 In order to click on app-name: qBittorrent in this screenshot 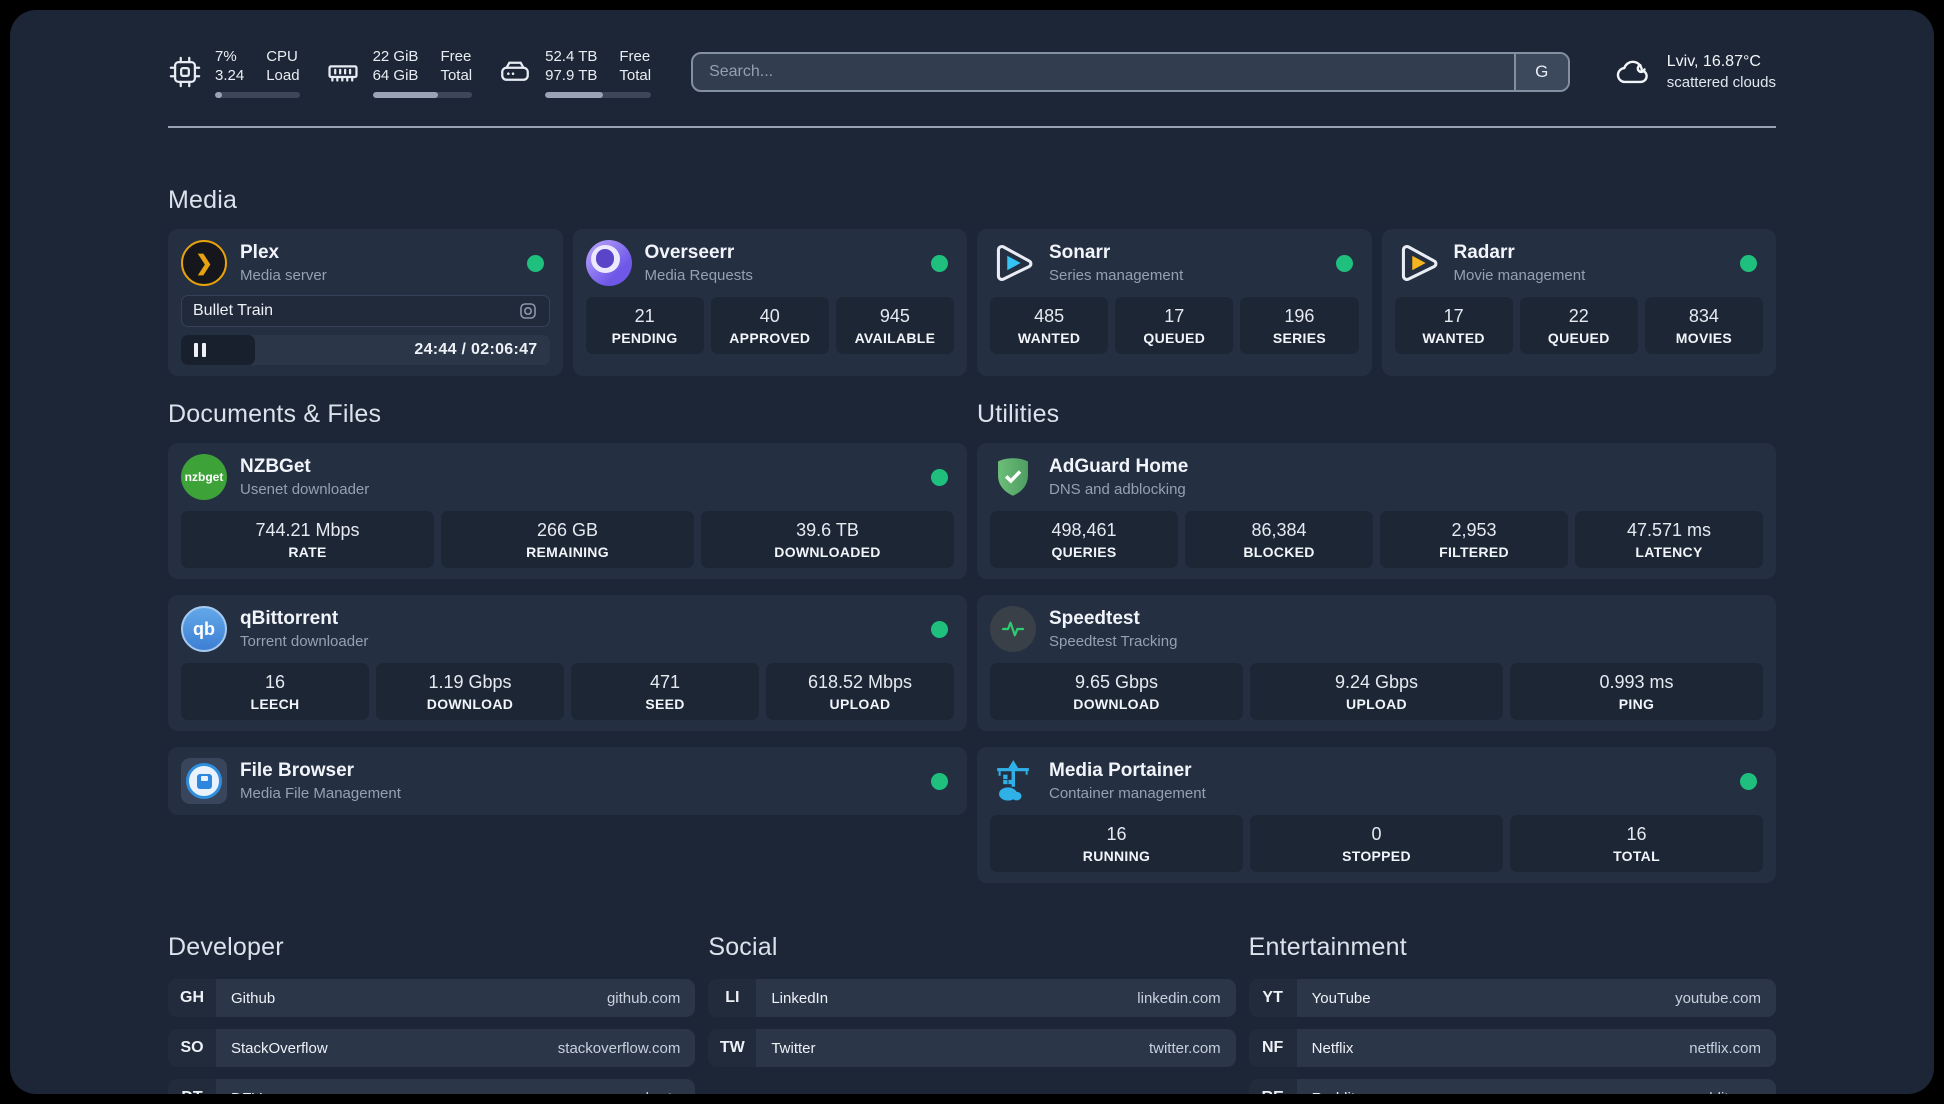, I will do `click(289, 618)`.